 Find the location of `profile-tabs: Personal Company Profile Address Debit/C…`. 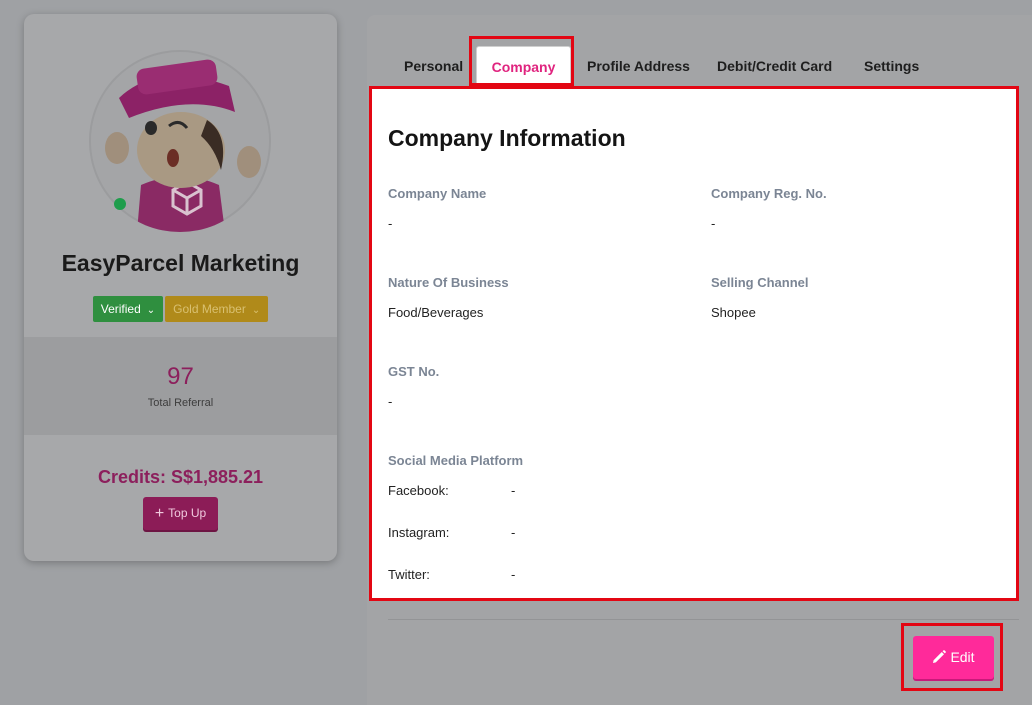

profile-tabs: Personal Company Profile Address Debit/C… is located at coordinates (699, 66).